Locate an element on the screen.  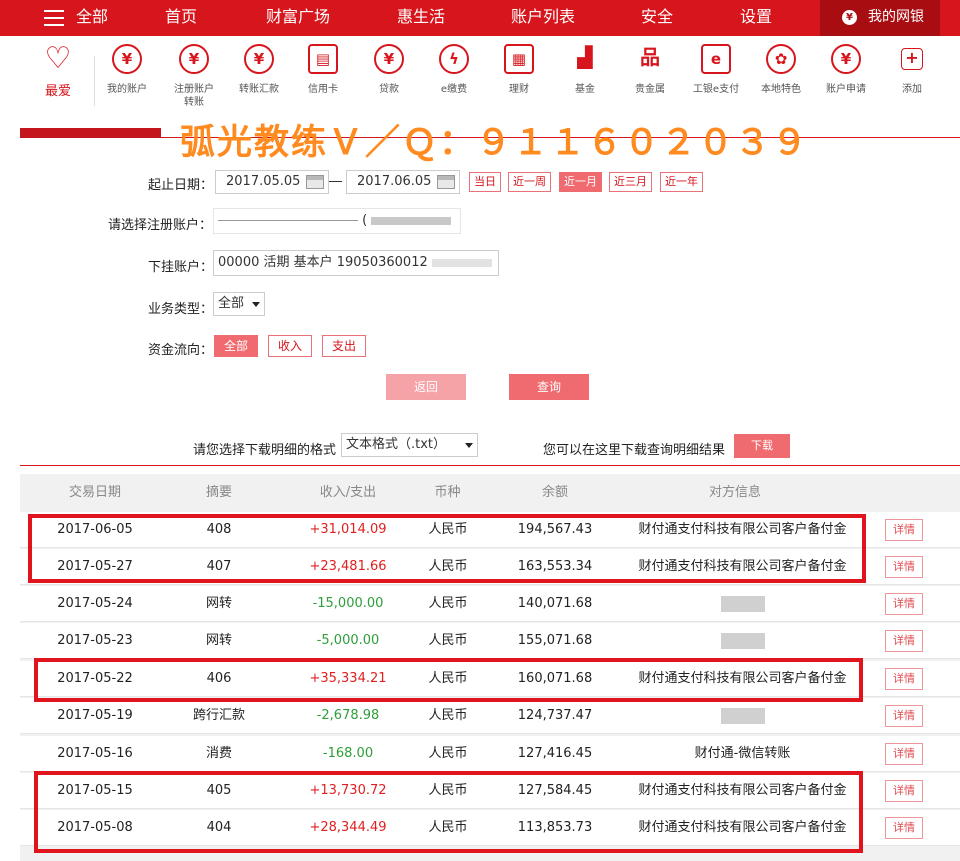
shortcut-credit-card: ▤ 信用卡 is located at coordinates (323, 70).